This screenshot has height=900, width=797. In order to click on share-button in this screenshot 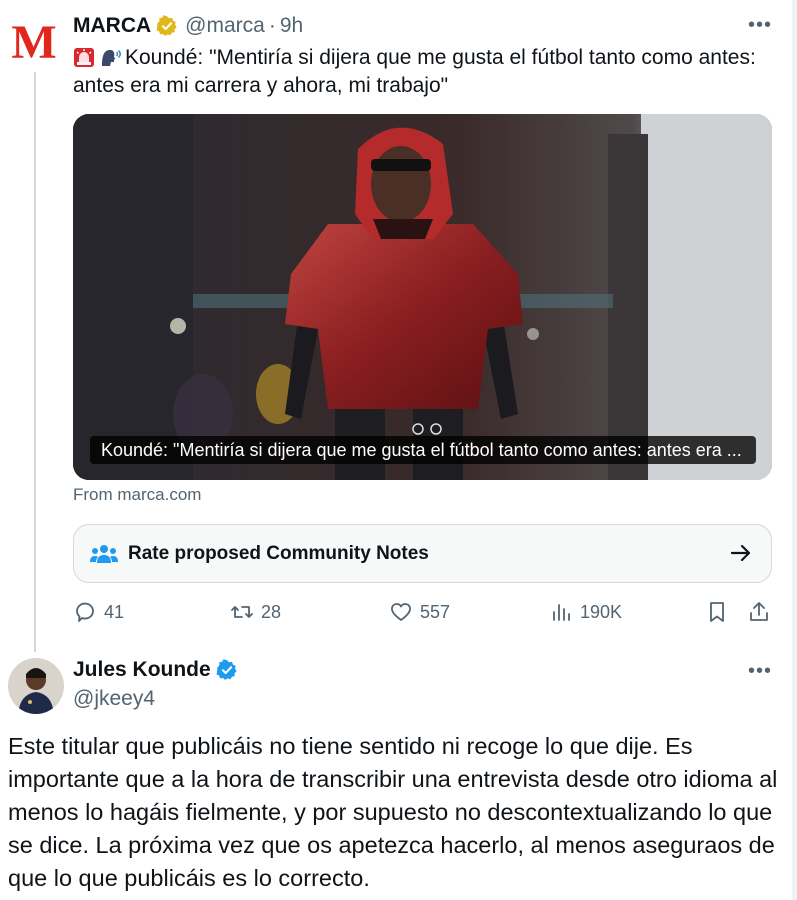, I will do `click(762, 612)`.